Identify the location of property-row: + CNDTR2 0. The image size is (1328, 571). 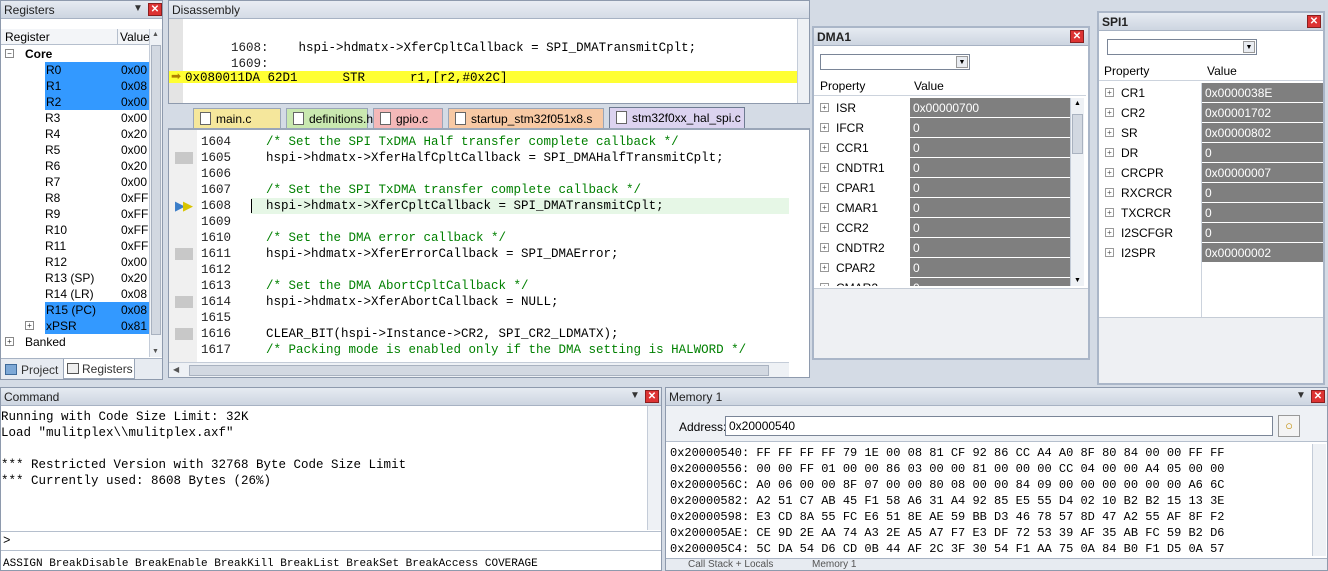
(942, 248).